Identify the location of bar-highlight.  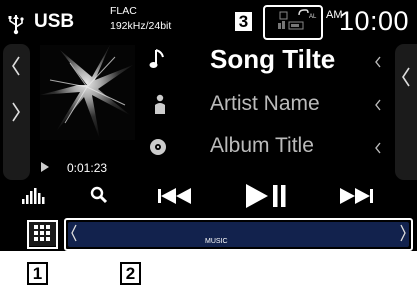
(238, 234).